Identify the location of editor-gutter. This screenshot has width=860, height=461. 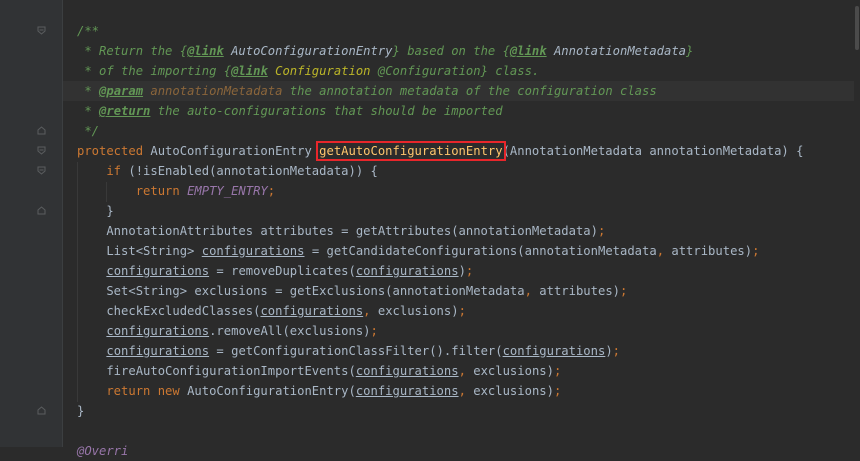
(31, 223).